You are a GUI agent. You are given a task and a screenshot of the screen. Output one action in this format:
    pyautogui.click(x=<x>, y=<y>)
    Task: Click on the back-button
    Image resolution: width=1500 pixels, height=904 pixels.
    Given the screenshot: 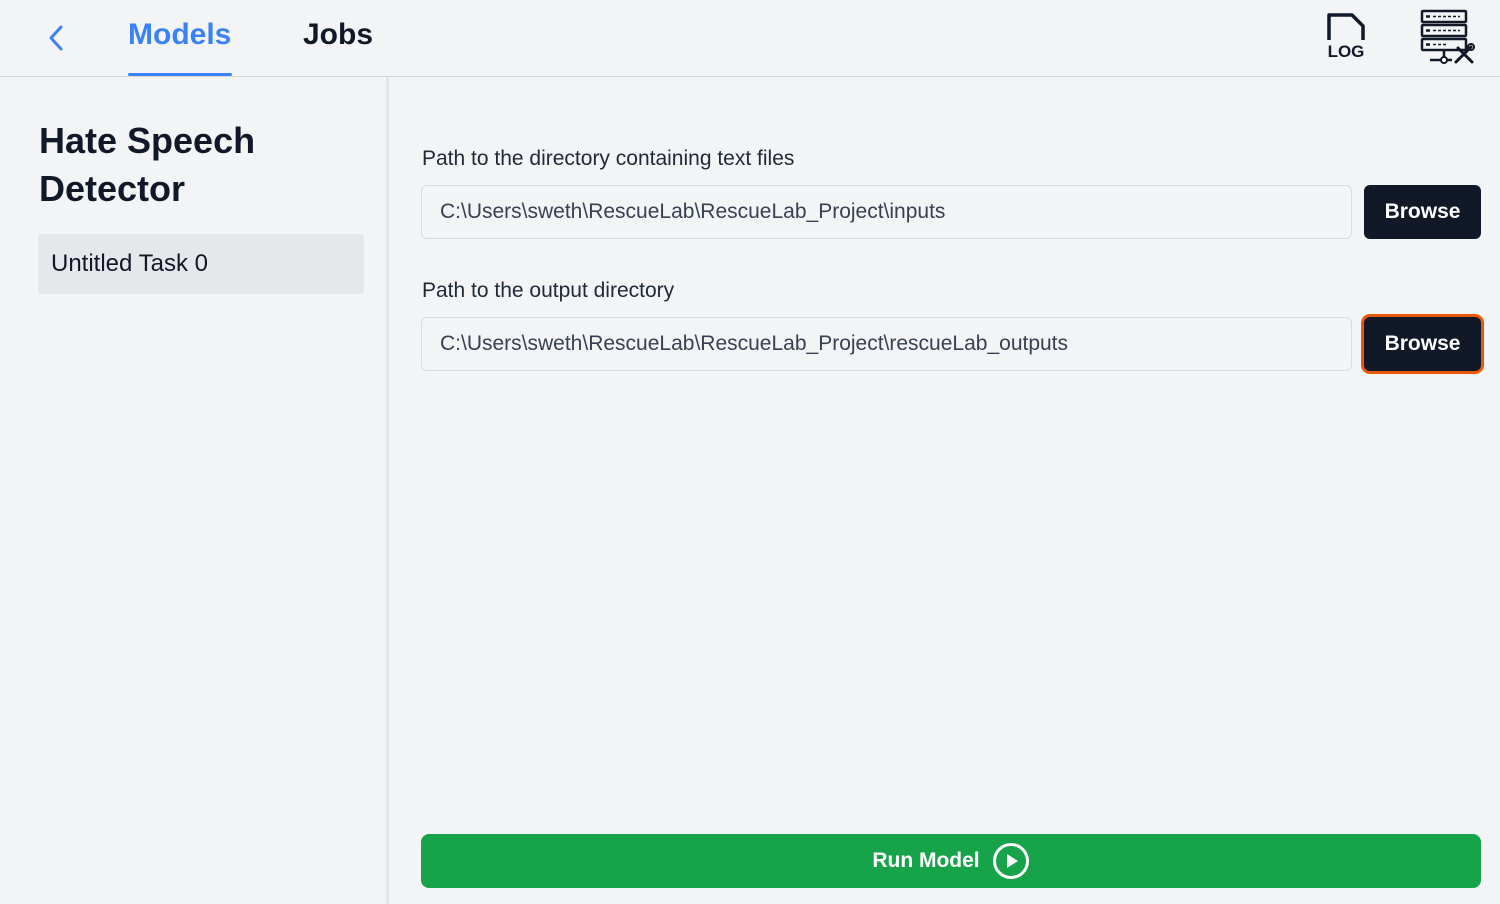 What is the action you would take?
    pyautogui.click(x=57, y=38)
    